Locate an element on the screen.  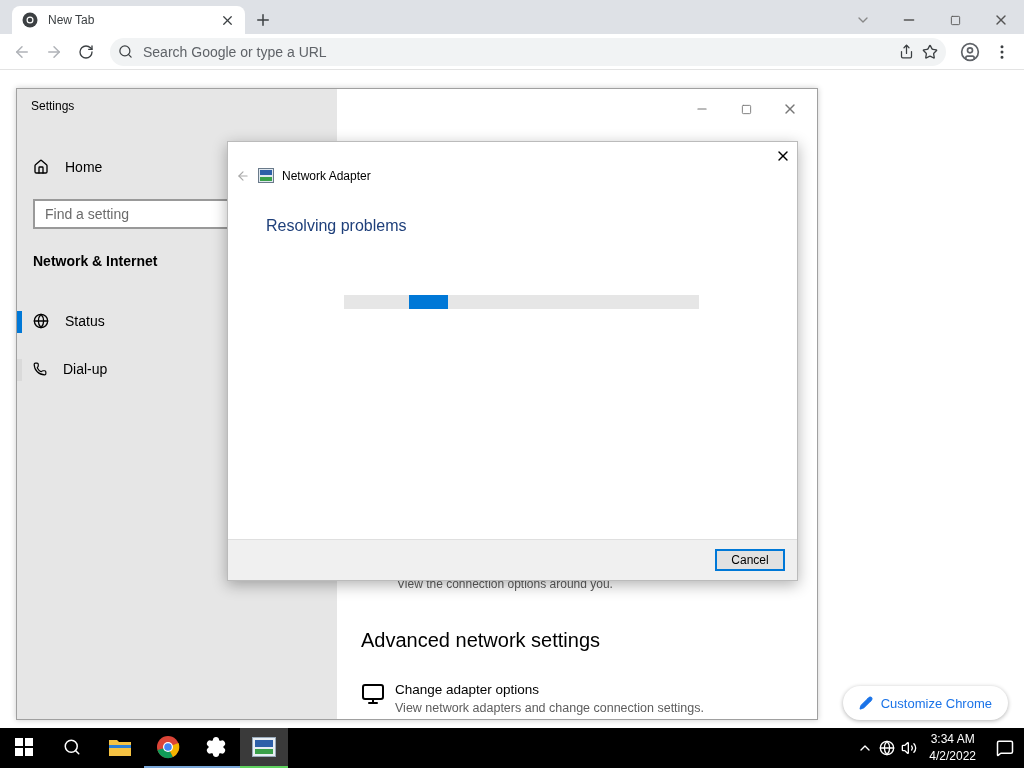
option-description: View network adapters and change connection settings. is located at coordinates (549, 708).